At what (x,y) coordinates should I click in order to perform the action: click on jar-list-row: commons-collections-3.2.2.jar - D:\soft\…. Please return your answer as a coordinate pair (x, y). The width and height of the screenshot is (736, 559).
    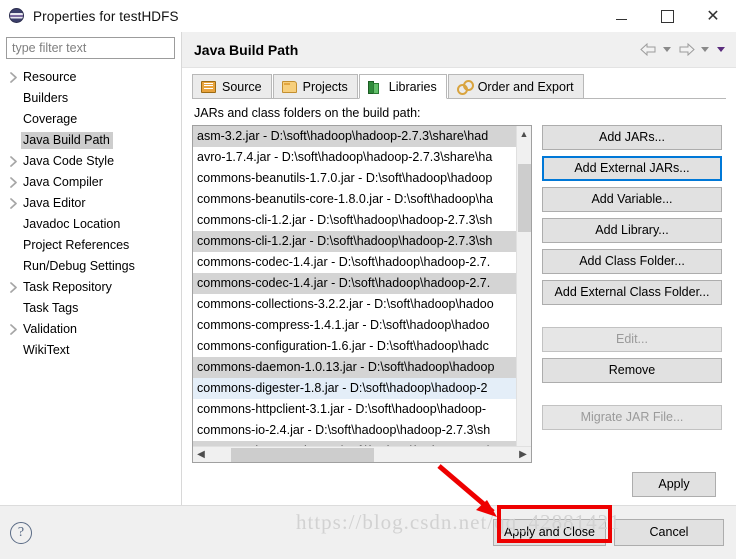
    Looking at the image, I should click on (354, 304).